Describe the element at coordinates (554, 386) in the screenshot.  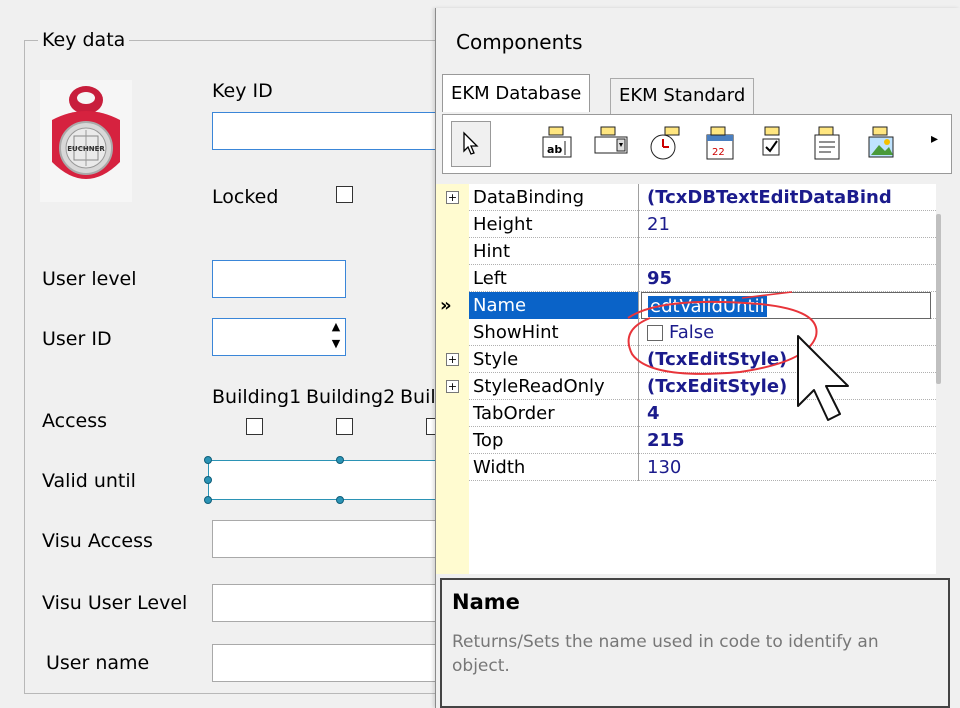
I see `property-name: StyleReadOnly` at that location.